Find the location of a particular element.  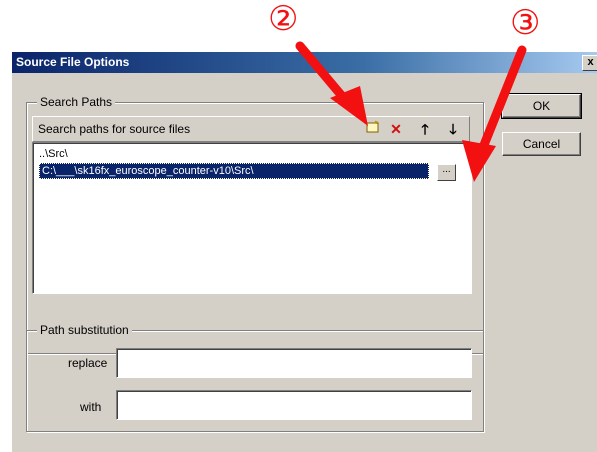

arrow-to-new-folder-icon is located at coordinates (331, 83).